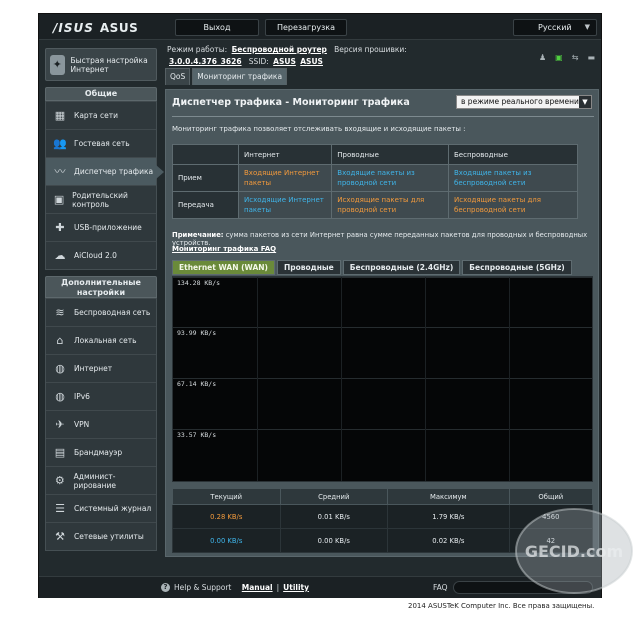 Image resolution: width=640 pixels, height=619 pixels. I want to click on sidebar-item-label: Родительский контроль, so click(100, 199).